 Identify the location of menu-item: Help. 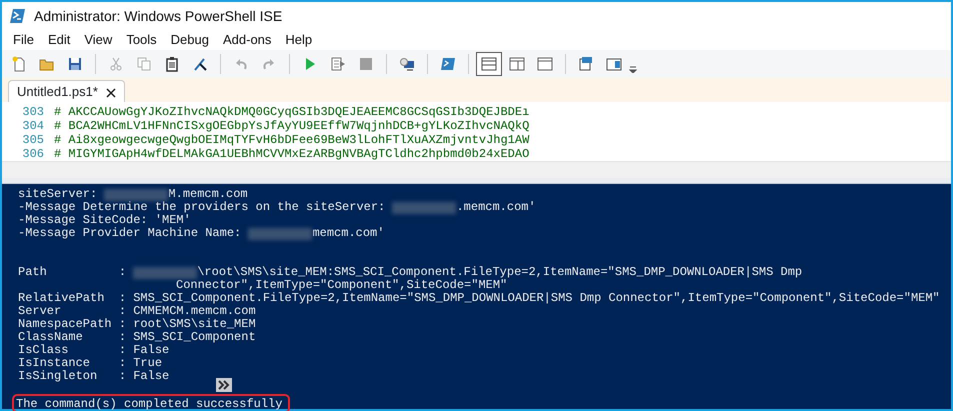
(299, 40).